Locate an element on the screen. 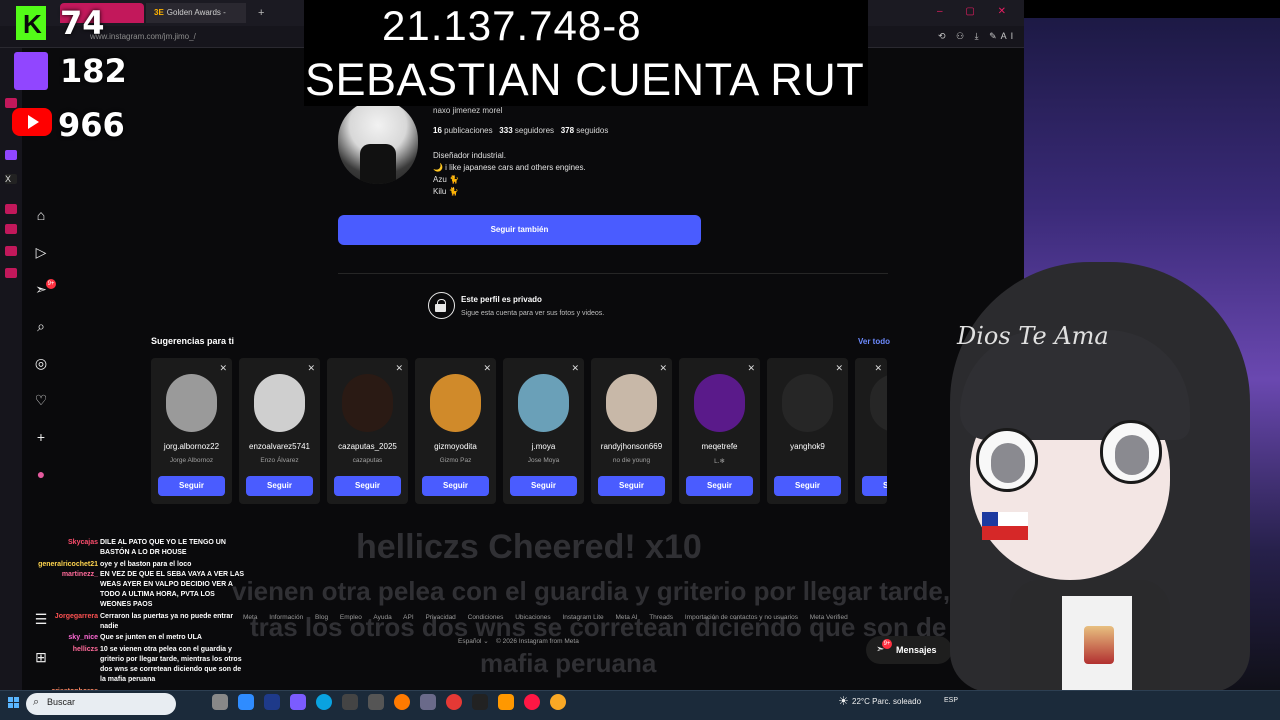  language-indicator: ESP is located at coordinates (951, 700).